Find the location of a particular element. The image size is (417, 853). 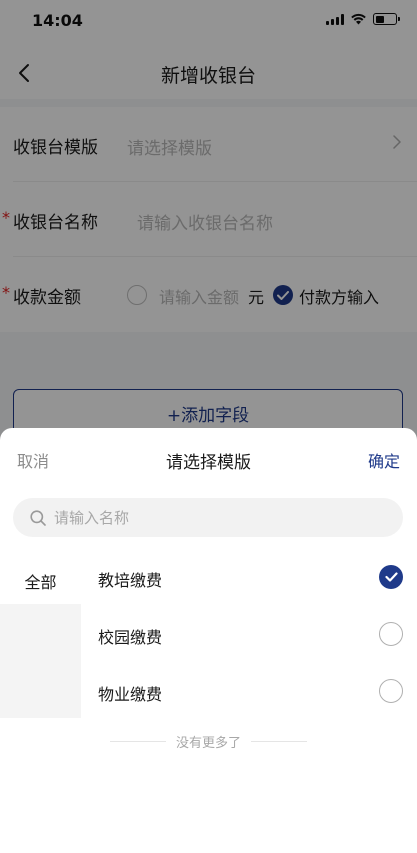

check-icon is located at coordinates (391, 577).